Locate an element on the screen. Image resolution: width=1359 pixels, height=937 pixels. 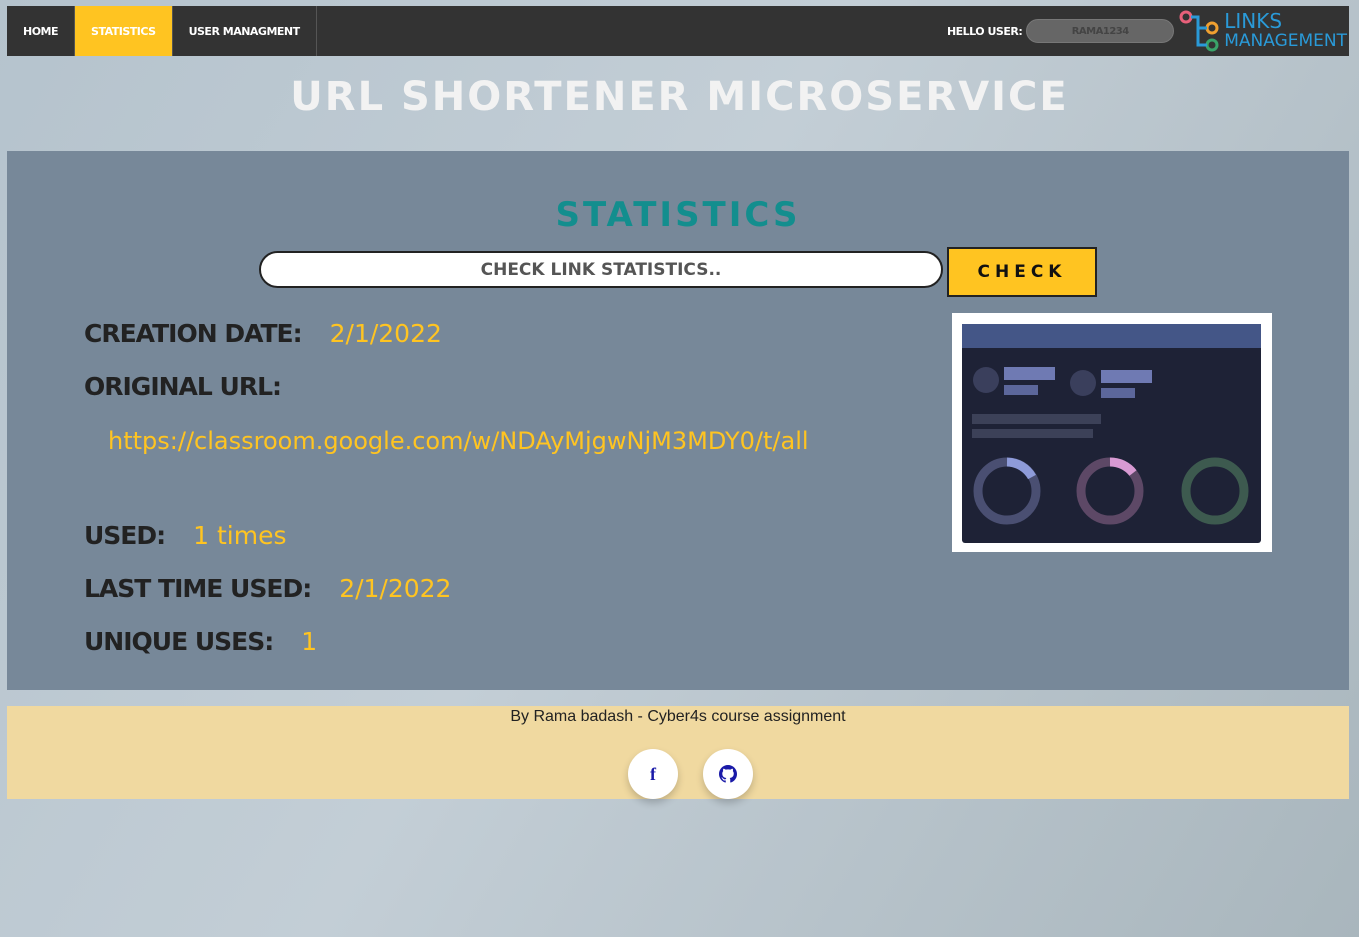
creation-date-value: 2/1/2022 is located at coordinates (385, 333).